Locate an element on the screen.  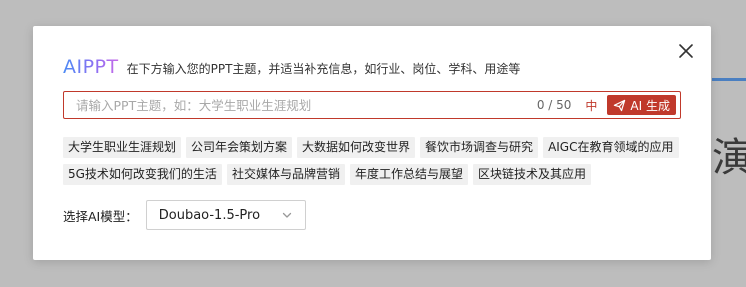
topic-tag: 公司年会策划方案 is located at coordinates (239, 147).